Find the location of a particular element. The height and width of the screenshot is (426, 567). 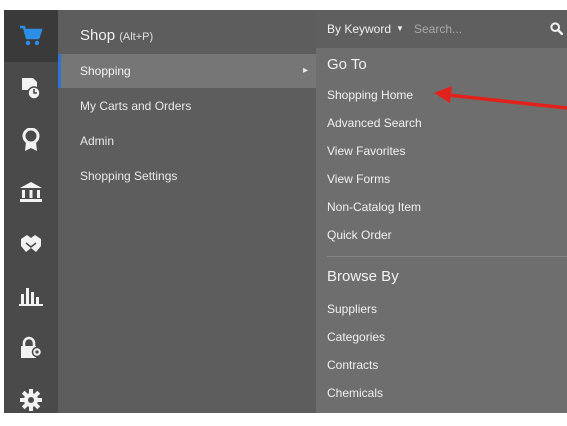

menu-item-admin: Admin is located at coordinates (187, 141).